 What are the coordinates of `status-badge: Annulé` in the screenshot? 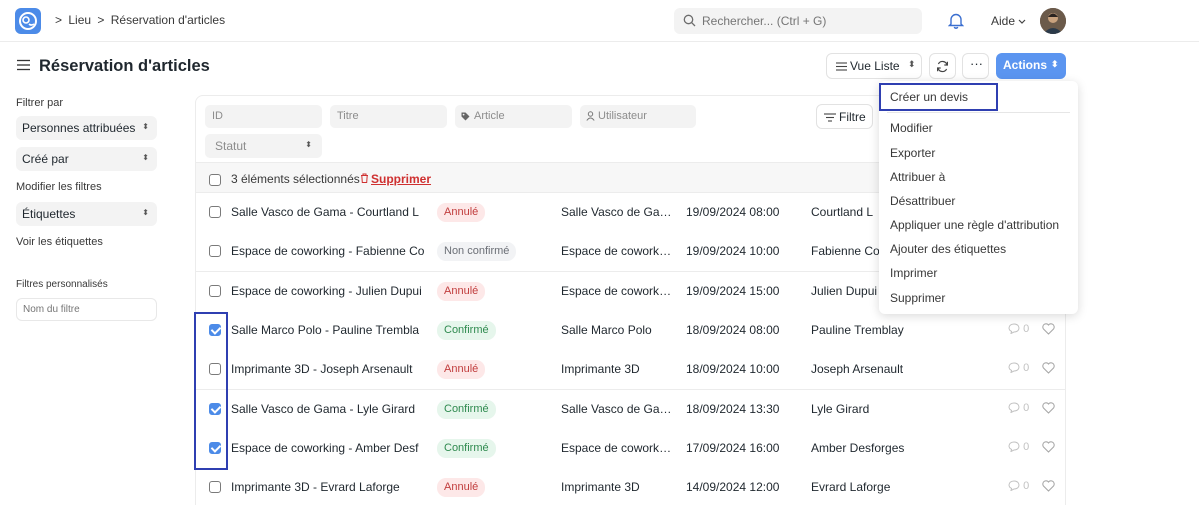 It's located at (461, 212).